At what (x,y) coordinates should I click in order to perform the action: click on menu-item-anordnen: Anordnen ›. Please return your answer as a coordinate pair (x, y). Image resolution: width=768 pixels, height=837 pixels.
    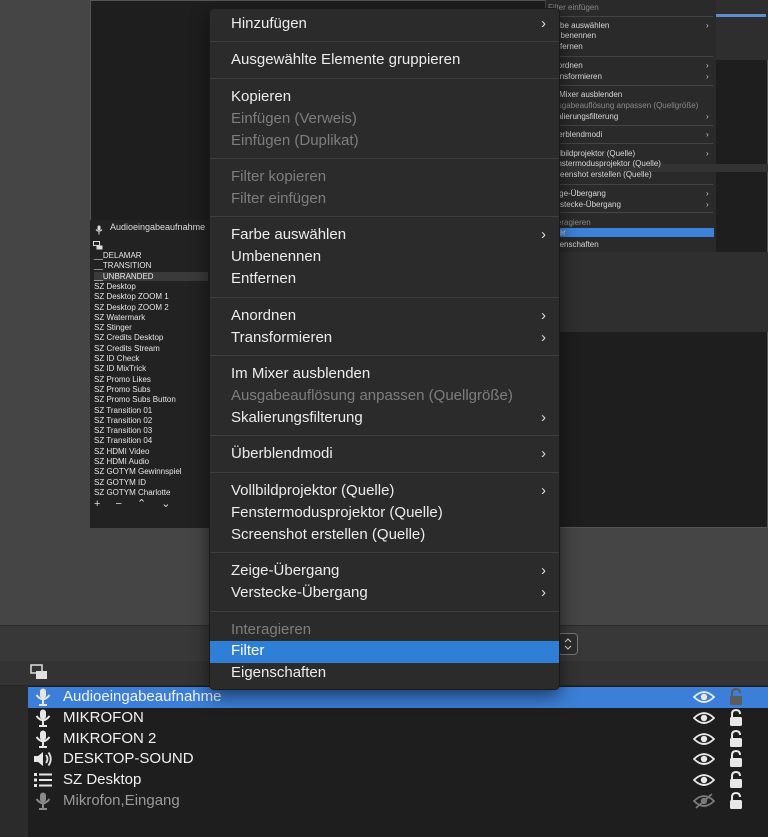
    Looking at the image, I should click on (384, 317).